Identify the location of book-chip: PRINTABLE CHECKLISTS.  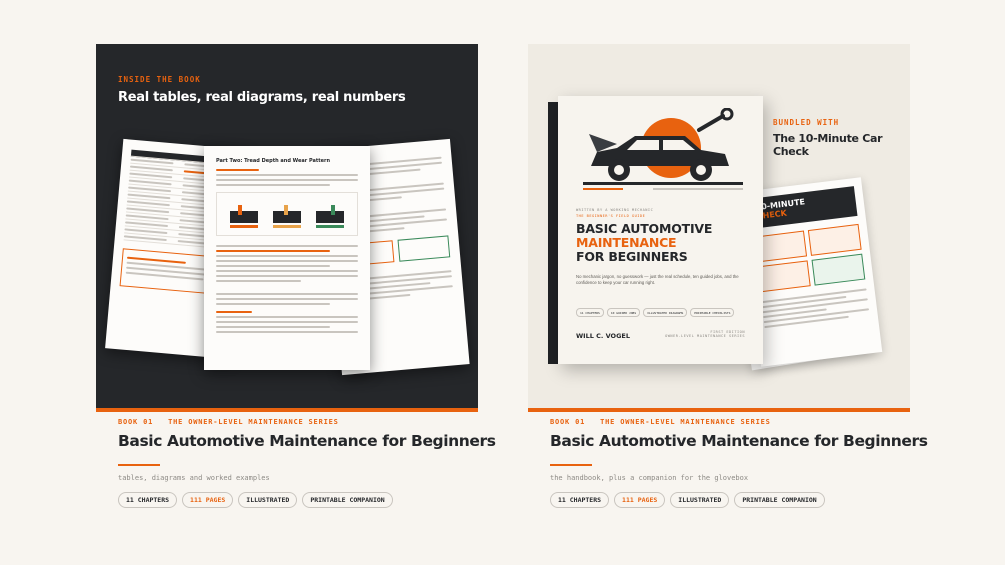
(712, 312).